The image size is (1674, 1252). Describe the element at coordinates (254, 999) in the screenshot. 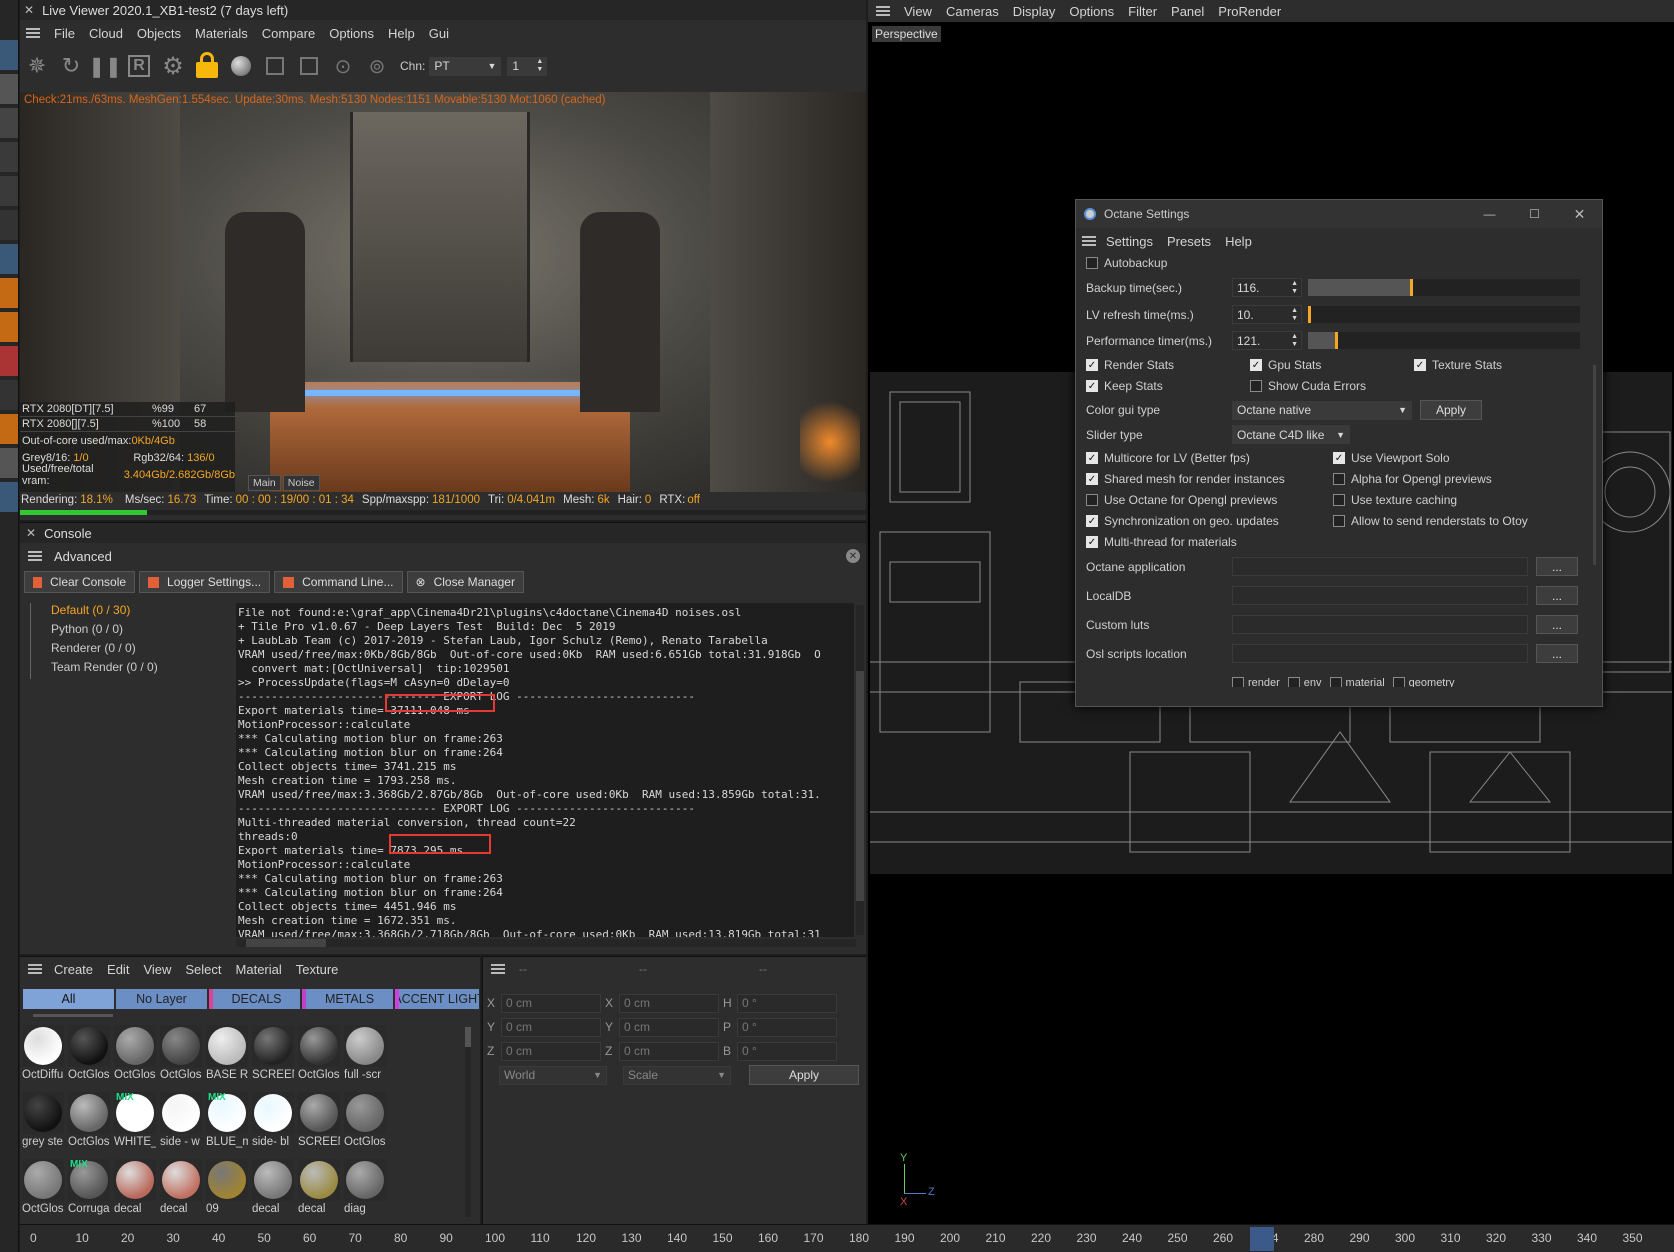

I see `layer-tab-decals: DECALS` at that location.